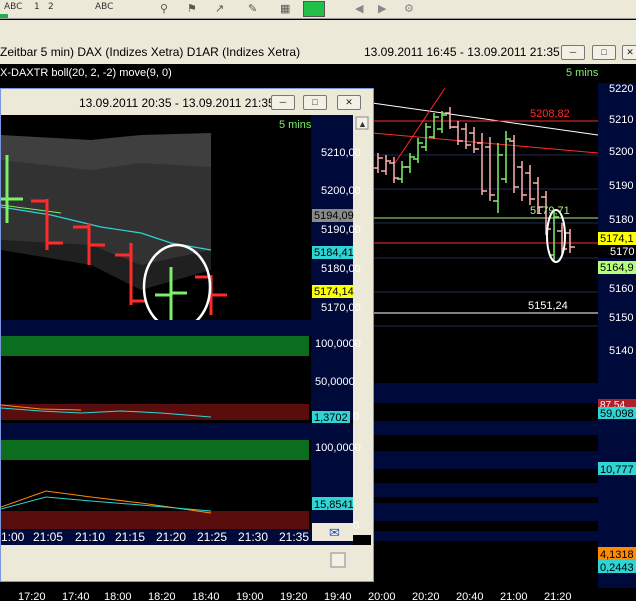 This screenshot has height=601, width=636. What do you see at coordinates (621, 186) in the screenshot?
I see `main-price-tick: 5190` at bounding box center [621, 186].